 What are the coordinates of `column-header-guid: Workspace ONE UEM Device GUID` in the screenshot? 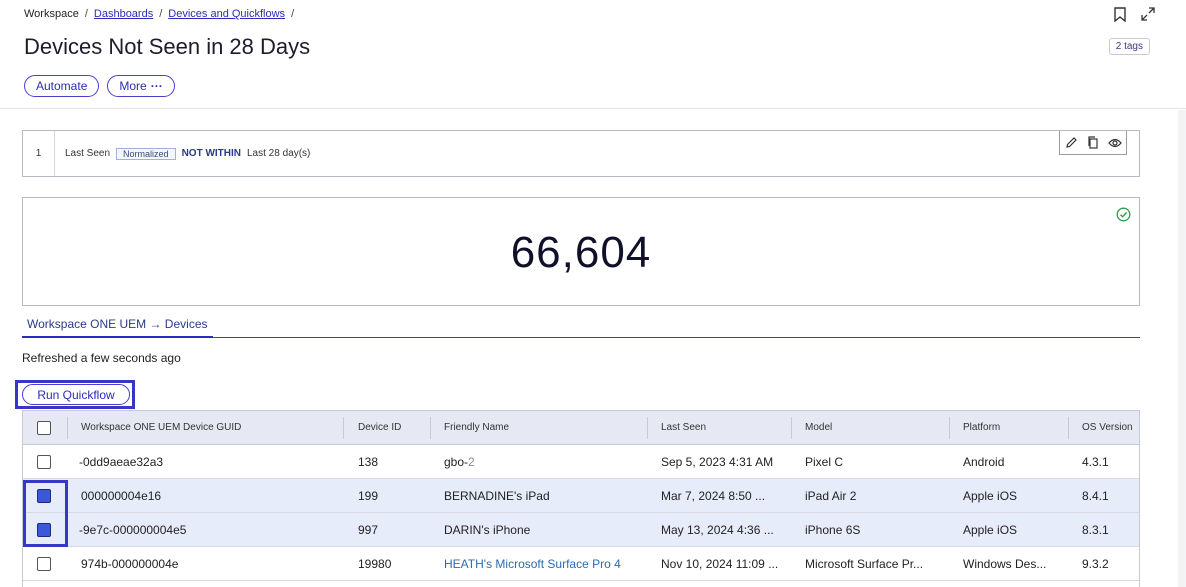 It's located at (161, 427).